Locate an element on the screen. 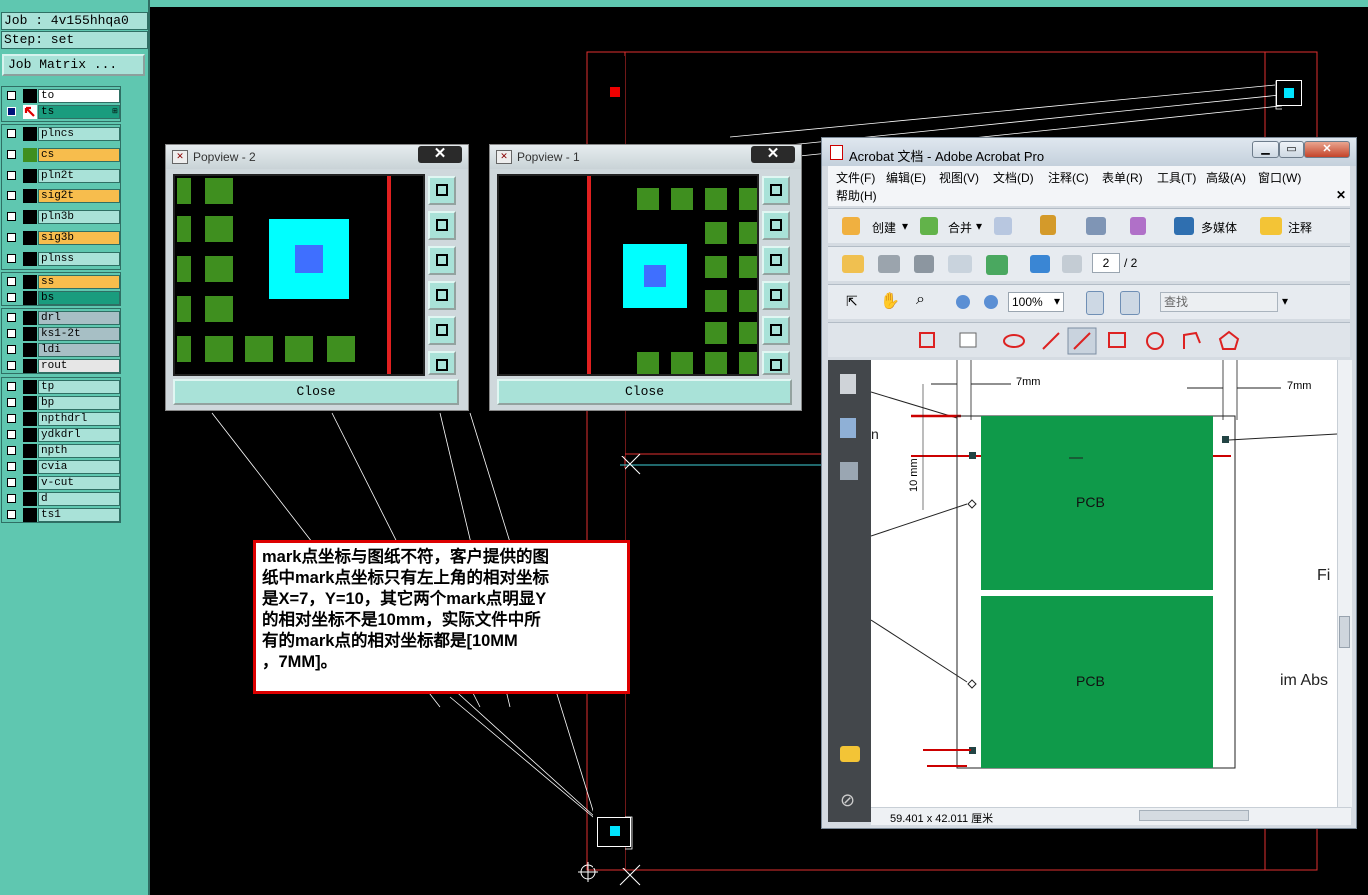  web-icon is located at coordinates (997, 265).